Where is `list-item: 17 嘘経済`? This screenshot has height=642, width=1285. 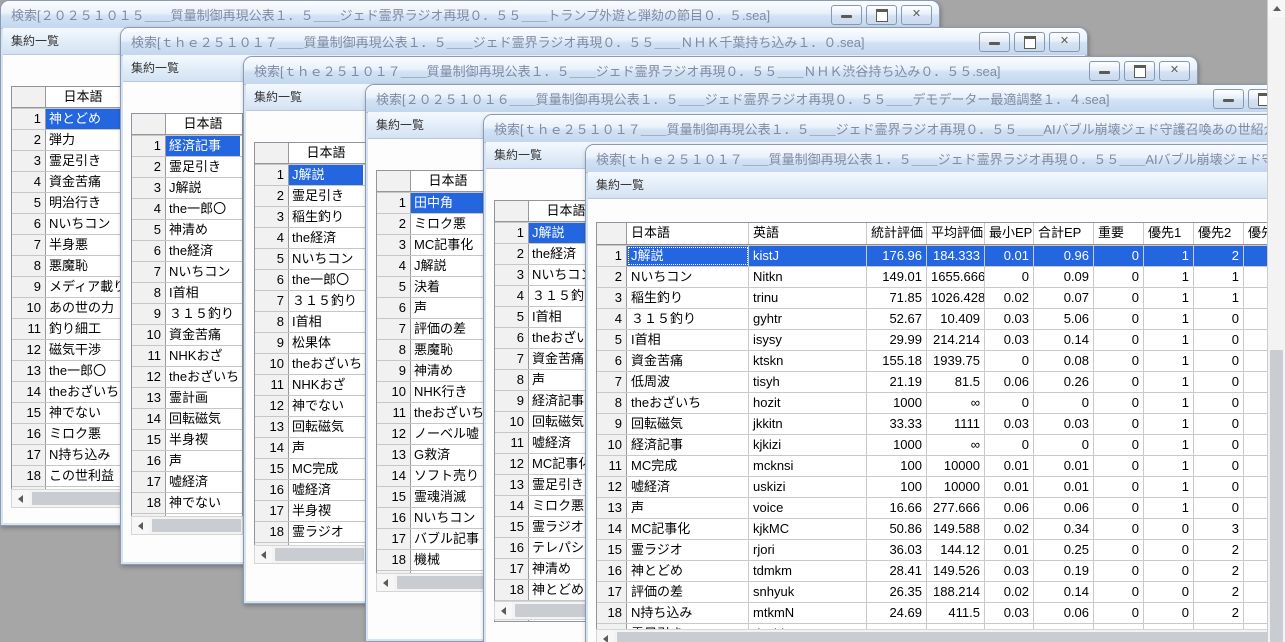
list-item: 17 嘘経済 is located at coordinates (187, 481).